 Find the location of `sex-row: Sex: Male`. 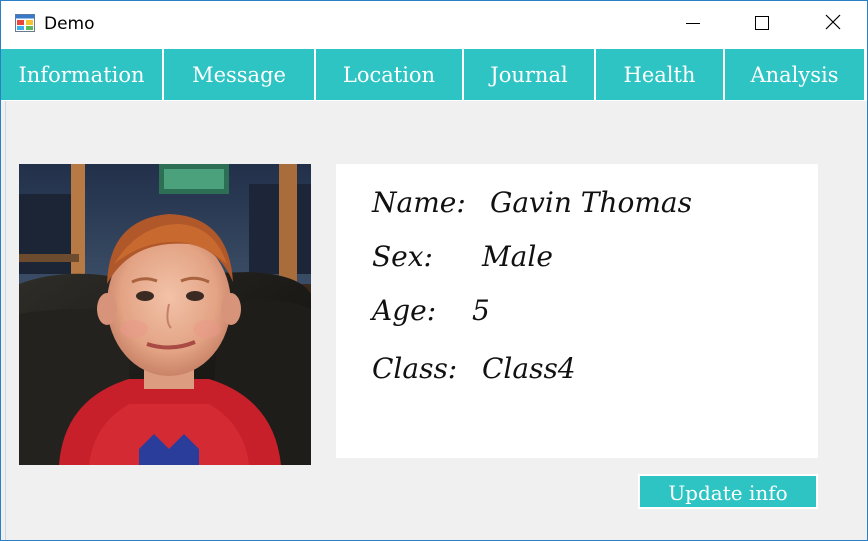

sex-row: Sex: Male is located at coordinates (462, 256).